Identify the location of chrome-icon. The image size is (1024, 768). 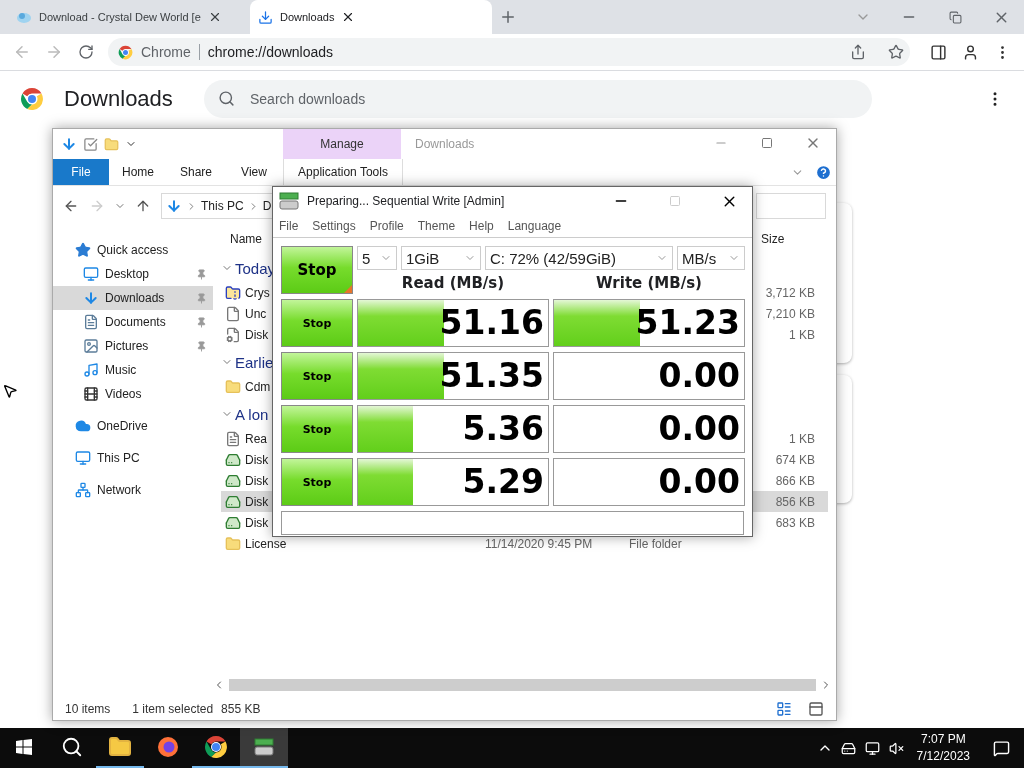
(216, 747).